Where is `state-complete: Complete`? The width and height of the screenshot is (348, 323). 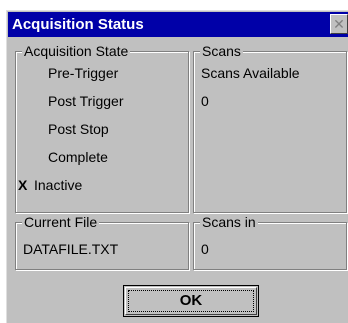
state-complete: Complete is located at coordinates (63, 157).